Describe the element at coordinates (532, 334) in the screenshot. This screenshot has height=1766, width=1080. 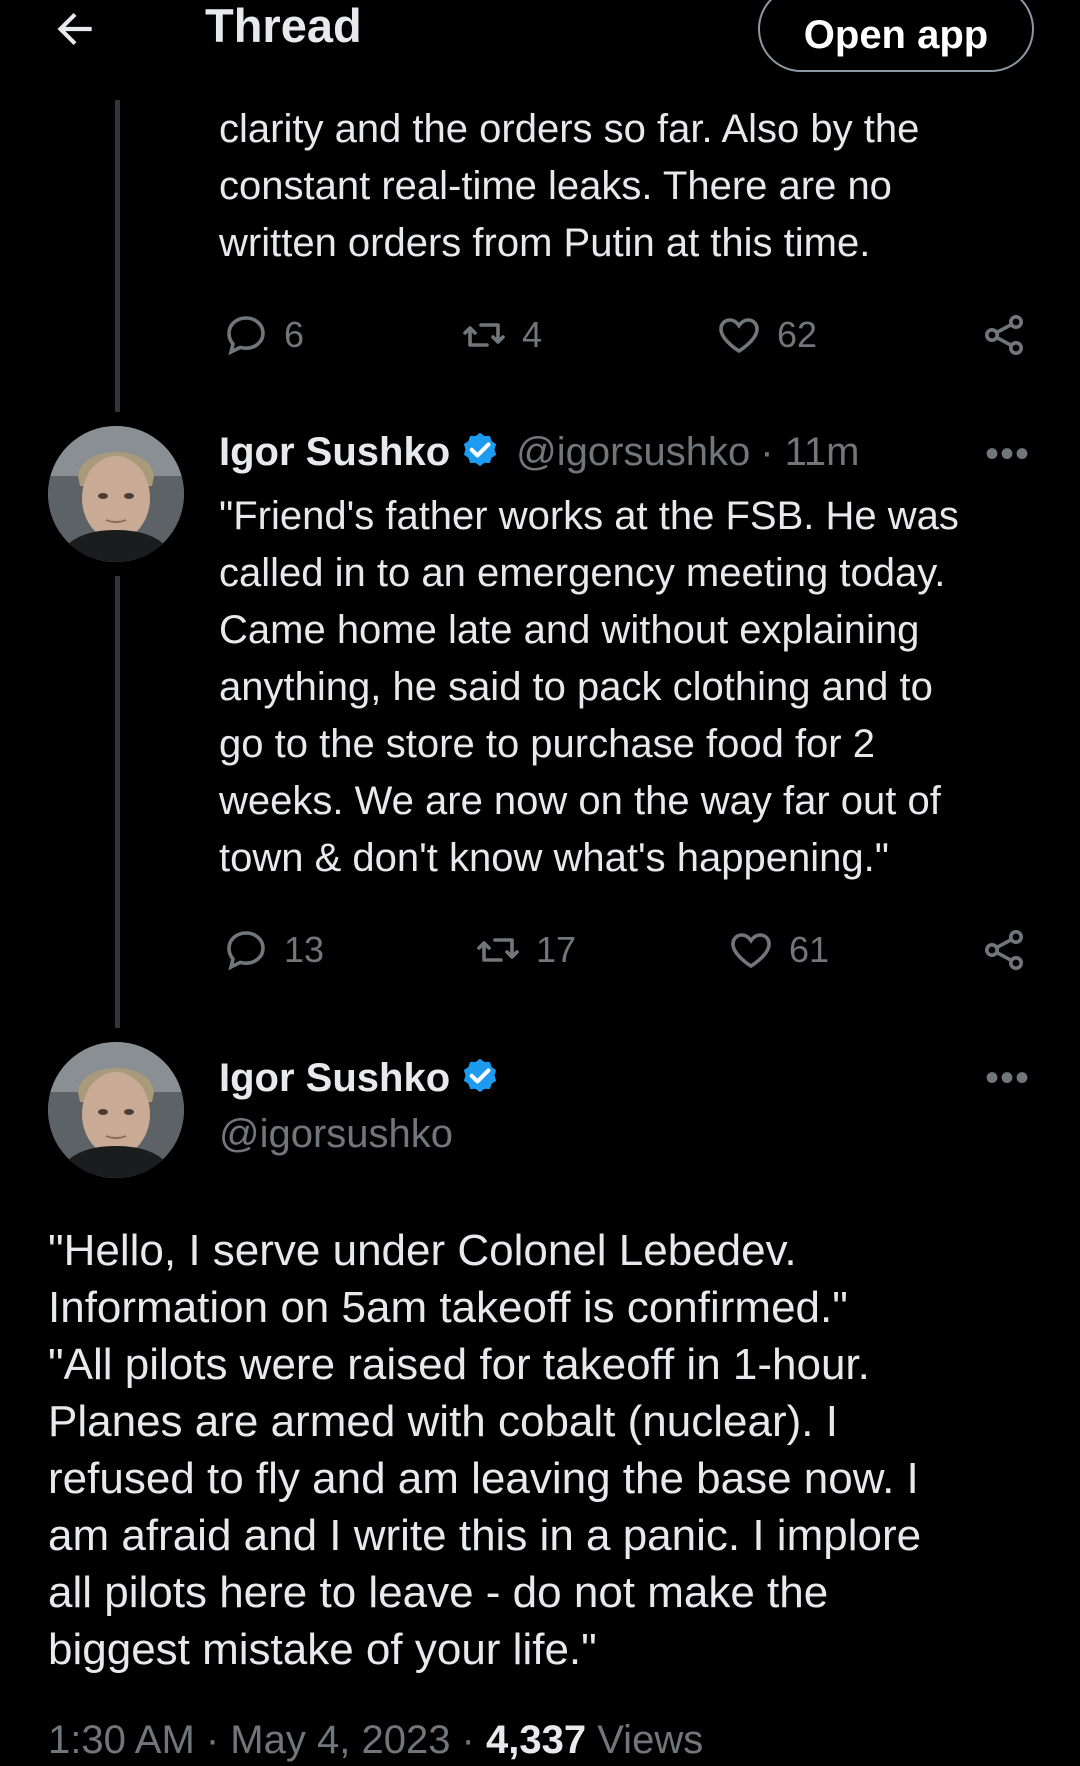
I see `retweet-count: 4` at that location.